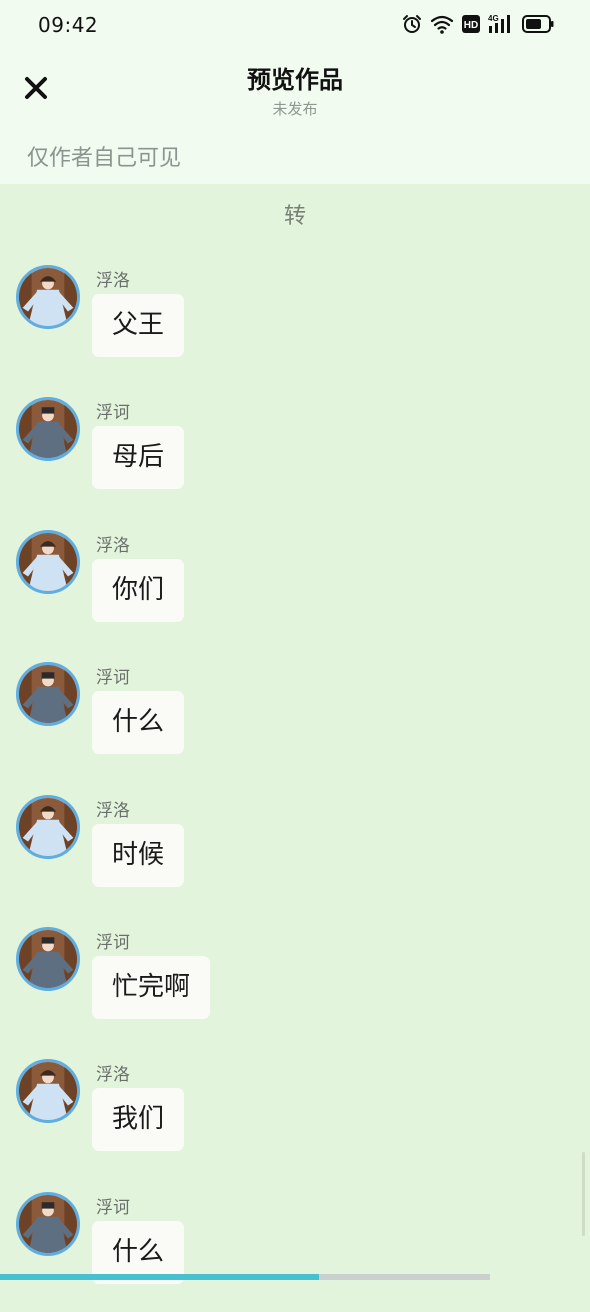  Describe the element at coordinates (294, 216) in the screenshot. I see `scene-label: 转` at that location.